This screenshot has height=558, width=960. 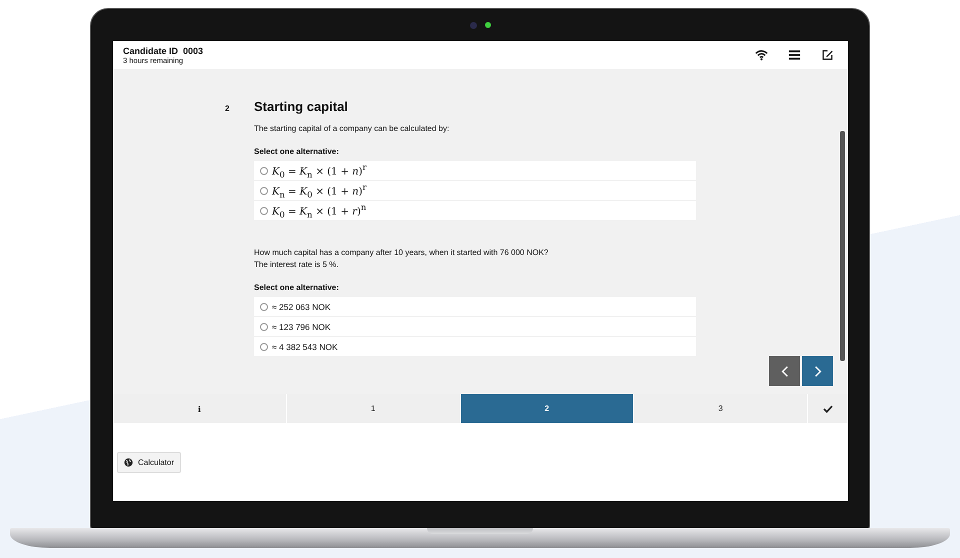 I want to click on answer-option: K$_{0}$ = K$_{n}$ × (1 + n)$^{r}$, so click(x=475, y=170).